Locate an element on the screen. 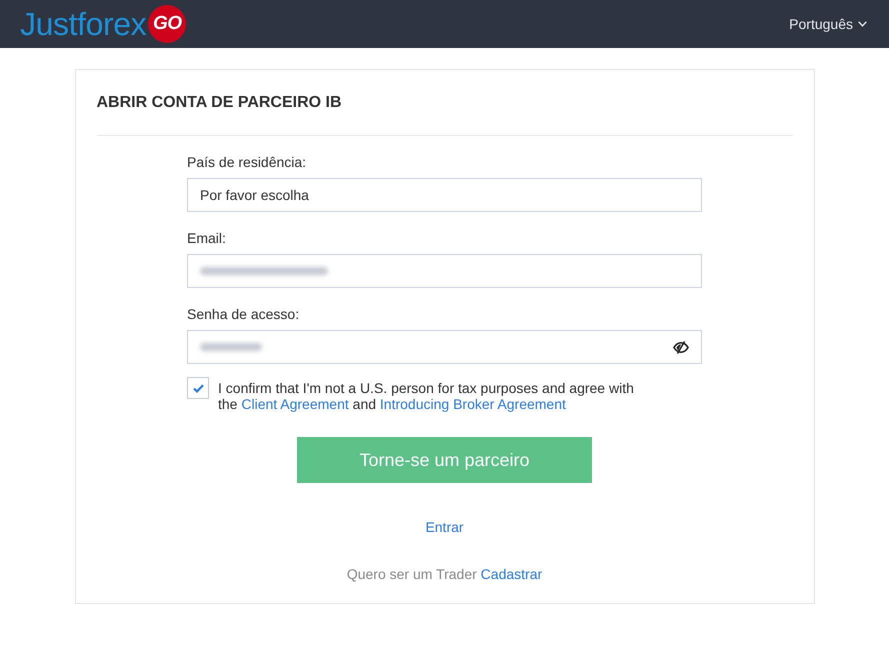 Image resolution: width=889 pixels, height=650 pixels. field-label: Email: is located at coordinates (206, 238).